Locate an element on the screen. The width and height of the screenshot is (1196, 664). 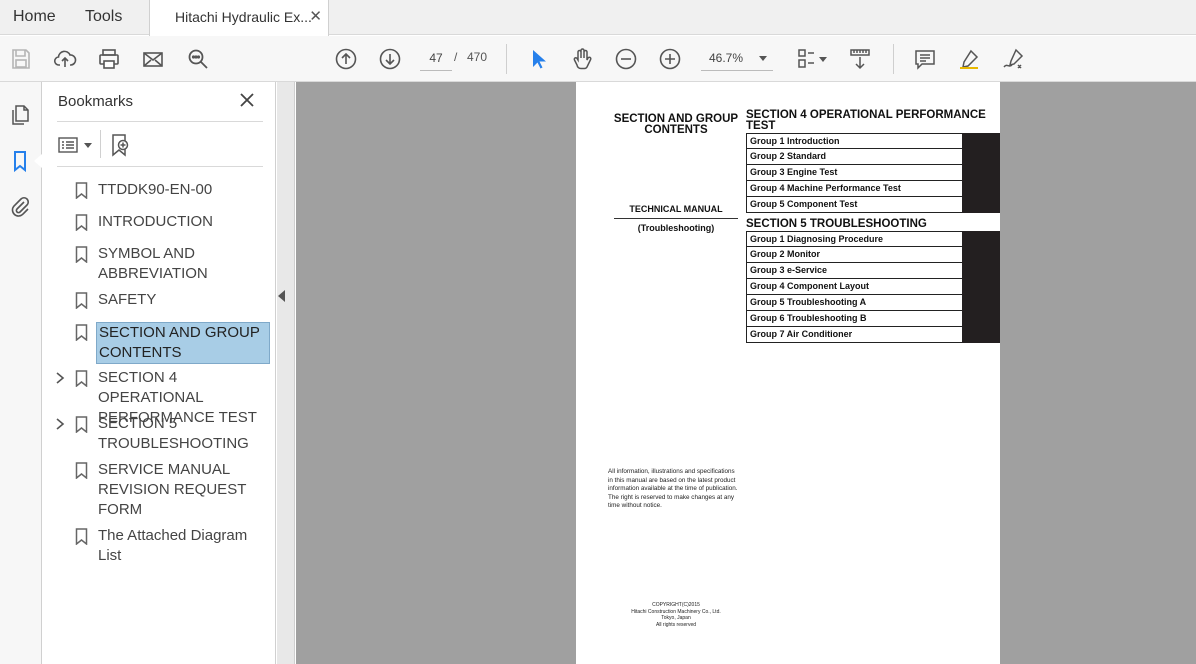
panel-collapse-gutter is located at coordinates (286, 373).